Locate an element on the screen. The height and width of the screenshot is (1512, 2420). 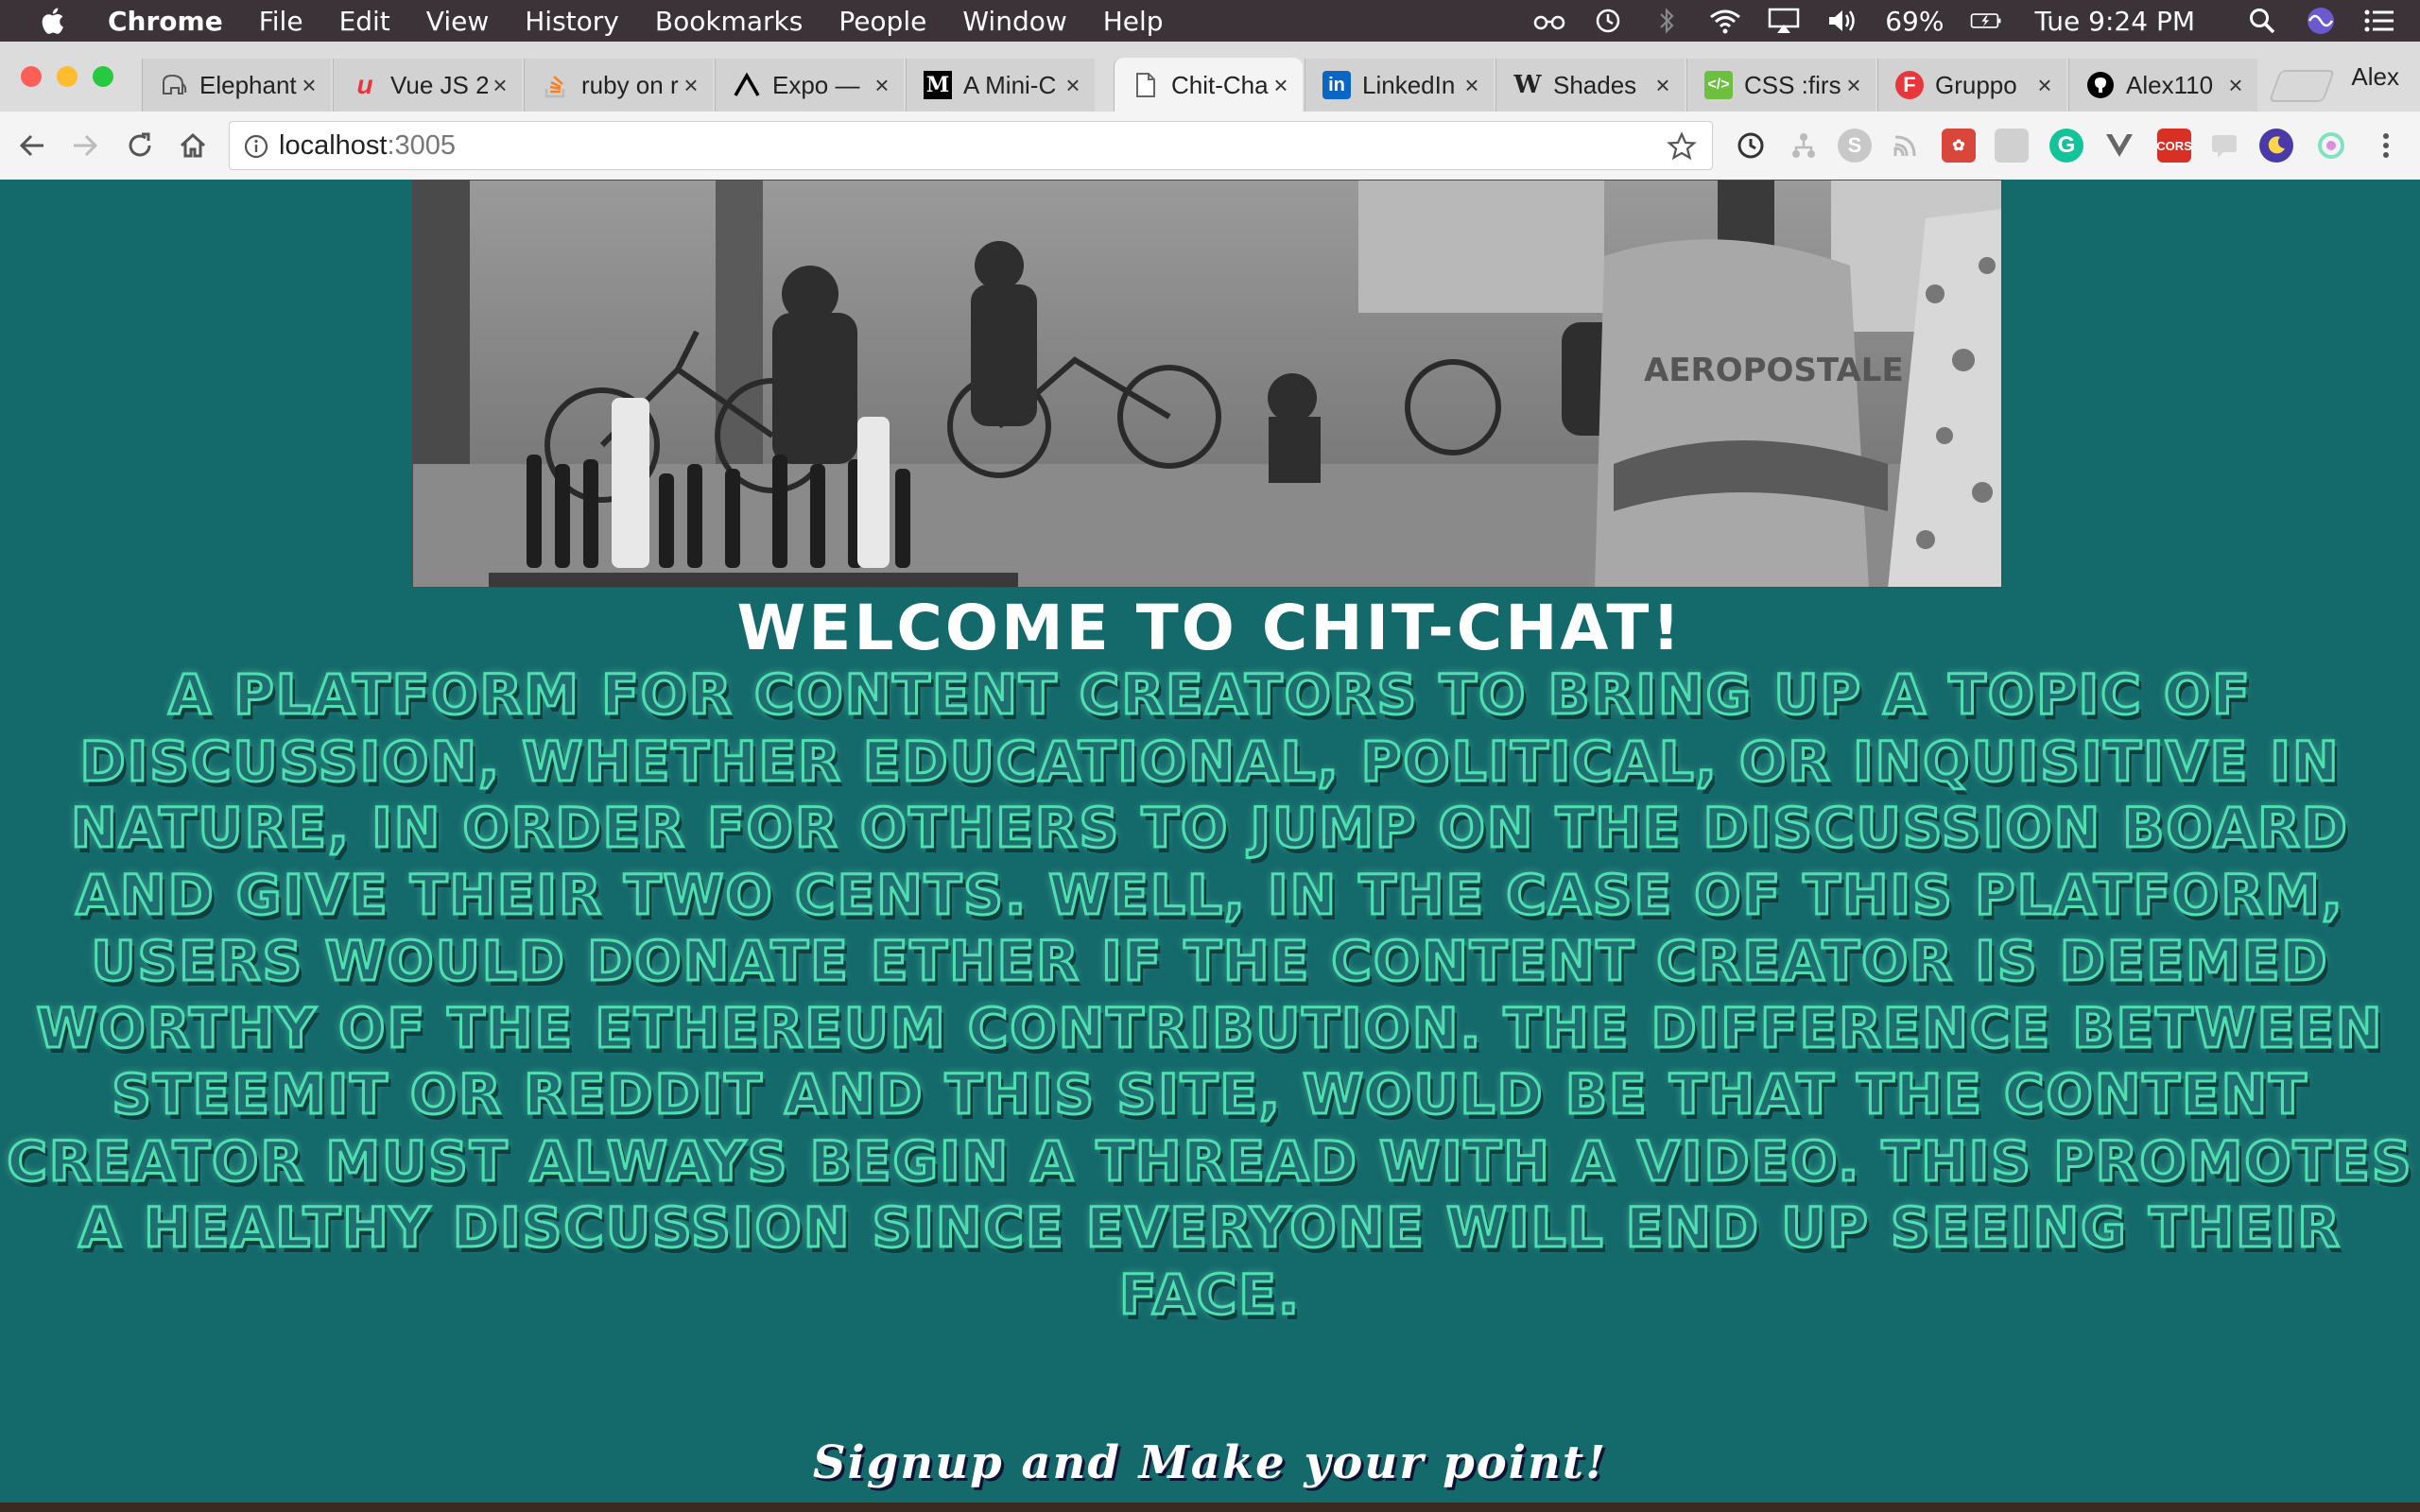
menu-file: File is located at coordinates (281, 21).